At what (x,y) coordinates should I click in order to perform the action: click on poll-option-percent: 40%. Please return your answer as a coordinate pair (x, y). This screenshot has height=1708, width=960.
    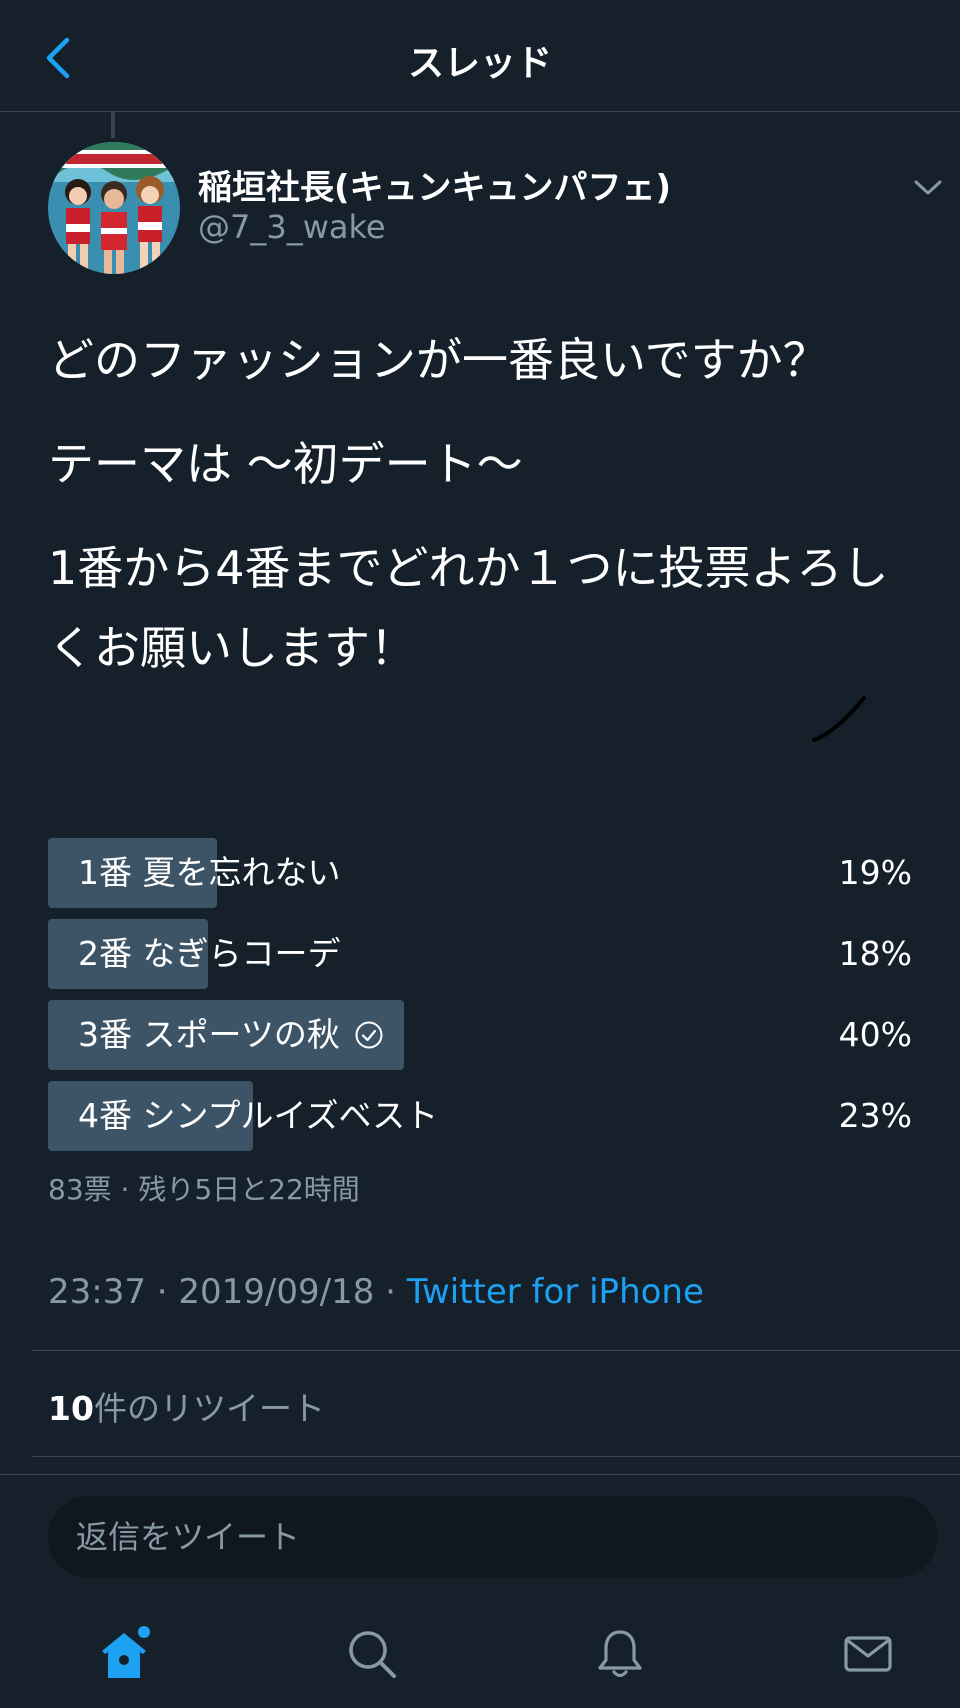
    Looking at the image, I should click on (875, 1034).